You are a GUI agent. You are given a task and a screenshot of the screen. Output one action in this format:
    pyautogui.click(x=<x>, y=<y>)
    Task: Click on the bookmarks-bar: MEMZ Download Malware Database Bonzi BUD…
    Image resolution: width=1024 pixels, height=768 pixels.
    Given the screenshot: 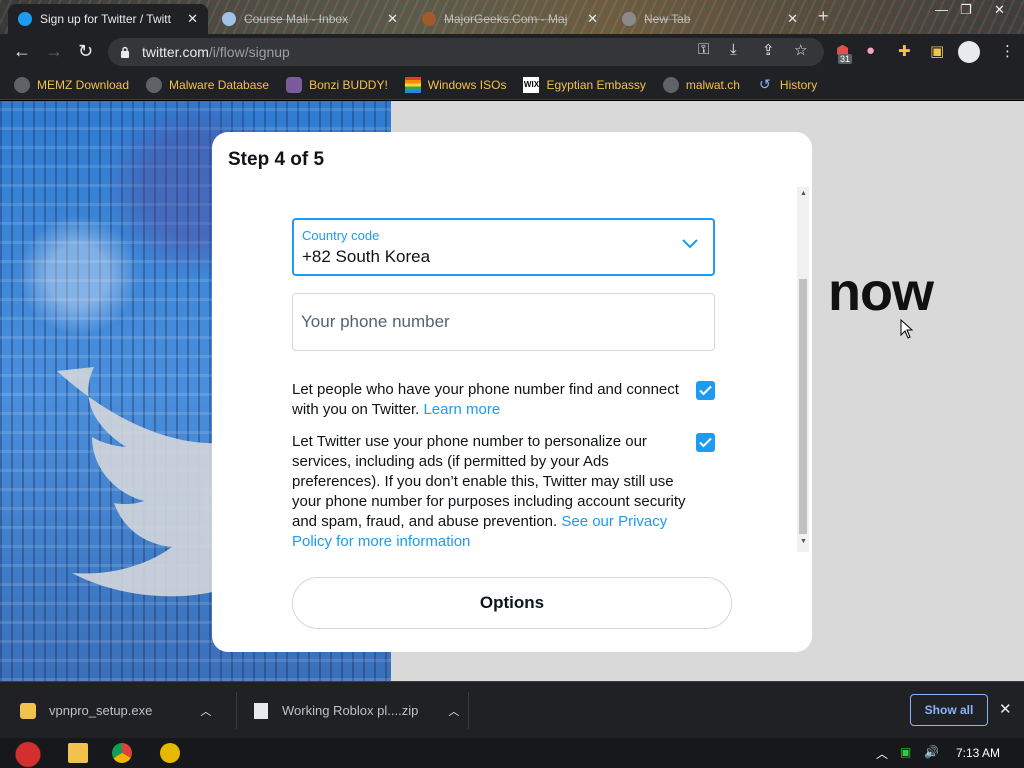 What is the action you would take?
    pyautogui.click(x=512, y=85)
    